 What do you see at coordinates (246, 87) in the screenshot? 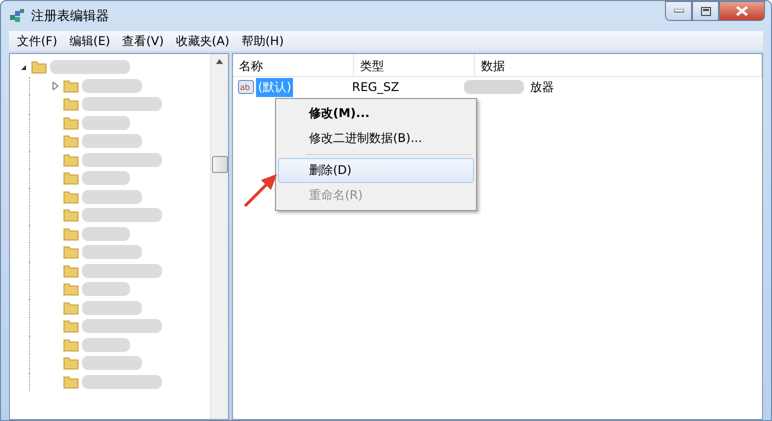
I see `string-value-icon: ab` at bounding box center [246, 87].